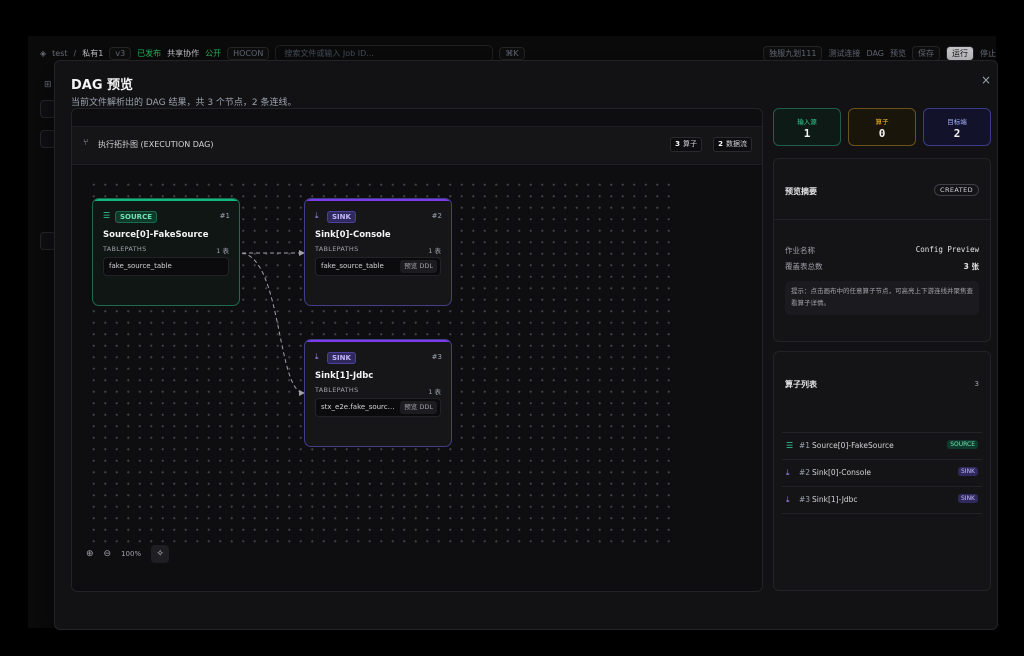  Describe the element at coordinates (378, 266) in the screenshot. I see `node-table-field: fake_source_table 预览 DDL` at that location.